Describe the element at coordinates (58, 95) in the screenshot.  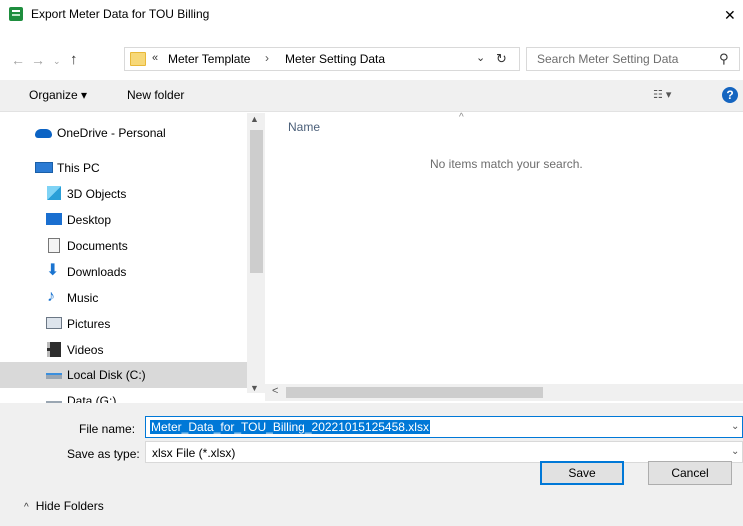
I see `organize-button: Organize ▾` at that location.